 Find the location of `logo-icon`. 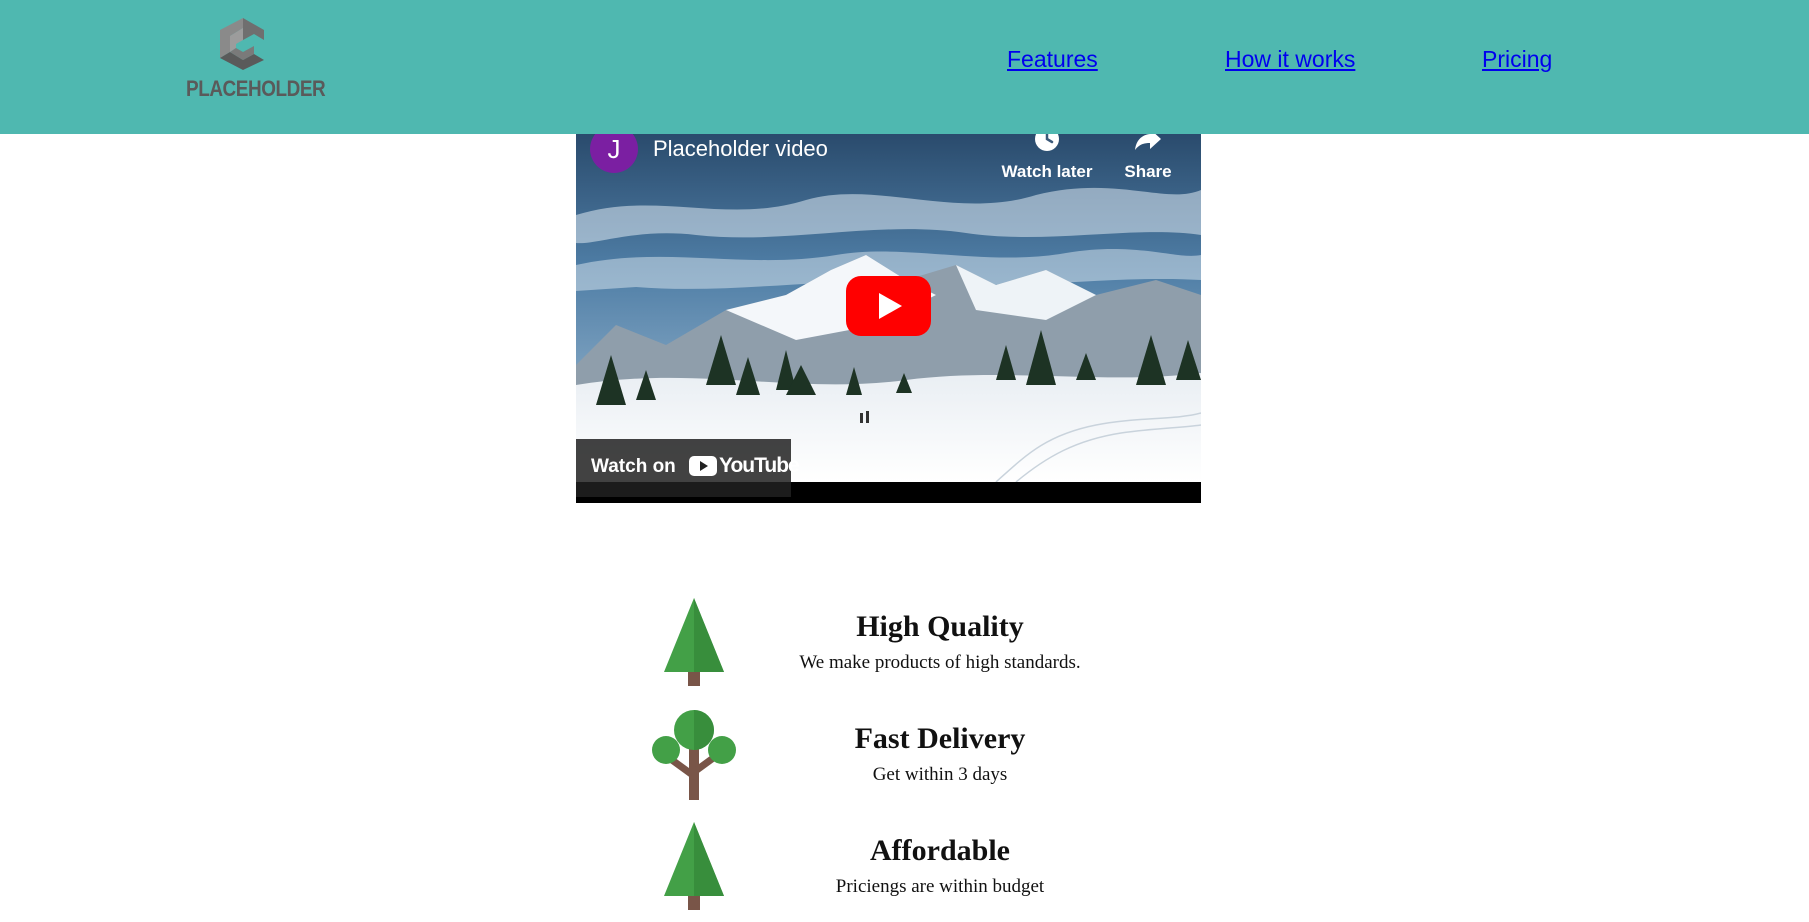

logo-icon is located at coordinates (242, 44).